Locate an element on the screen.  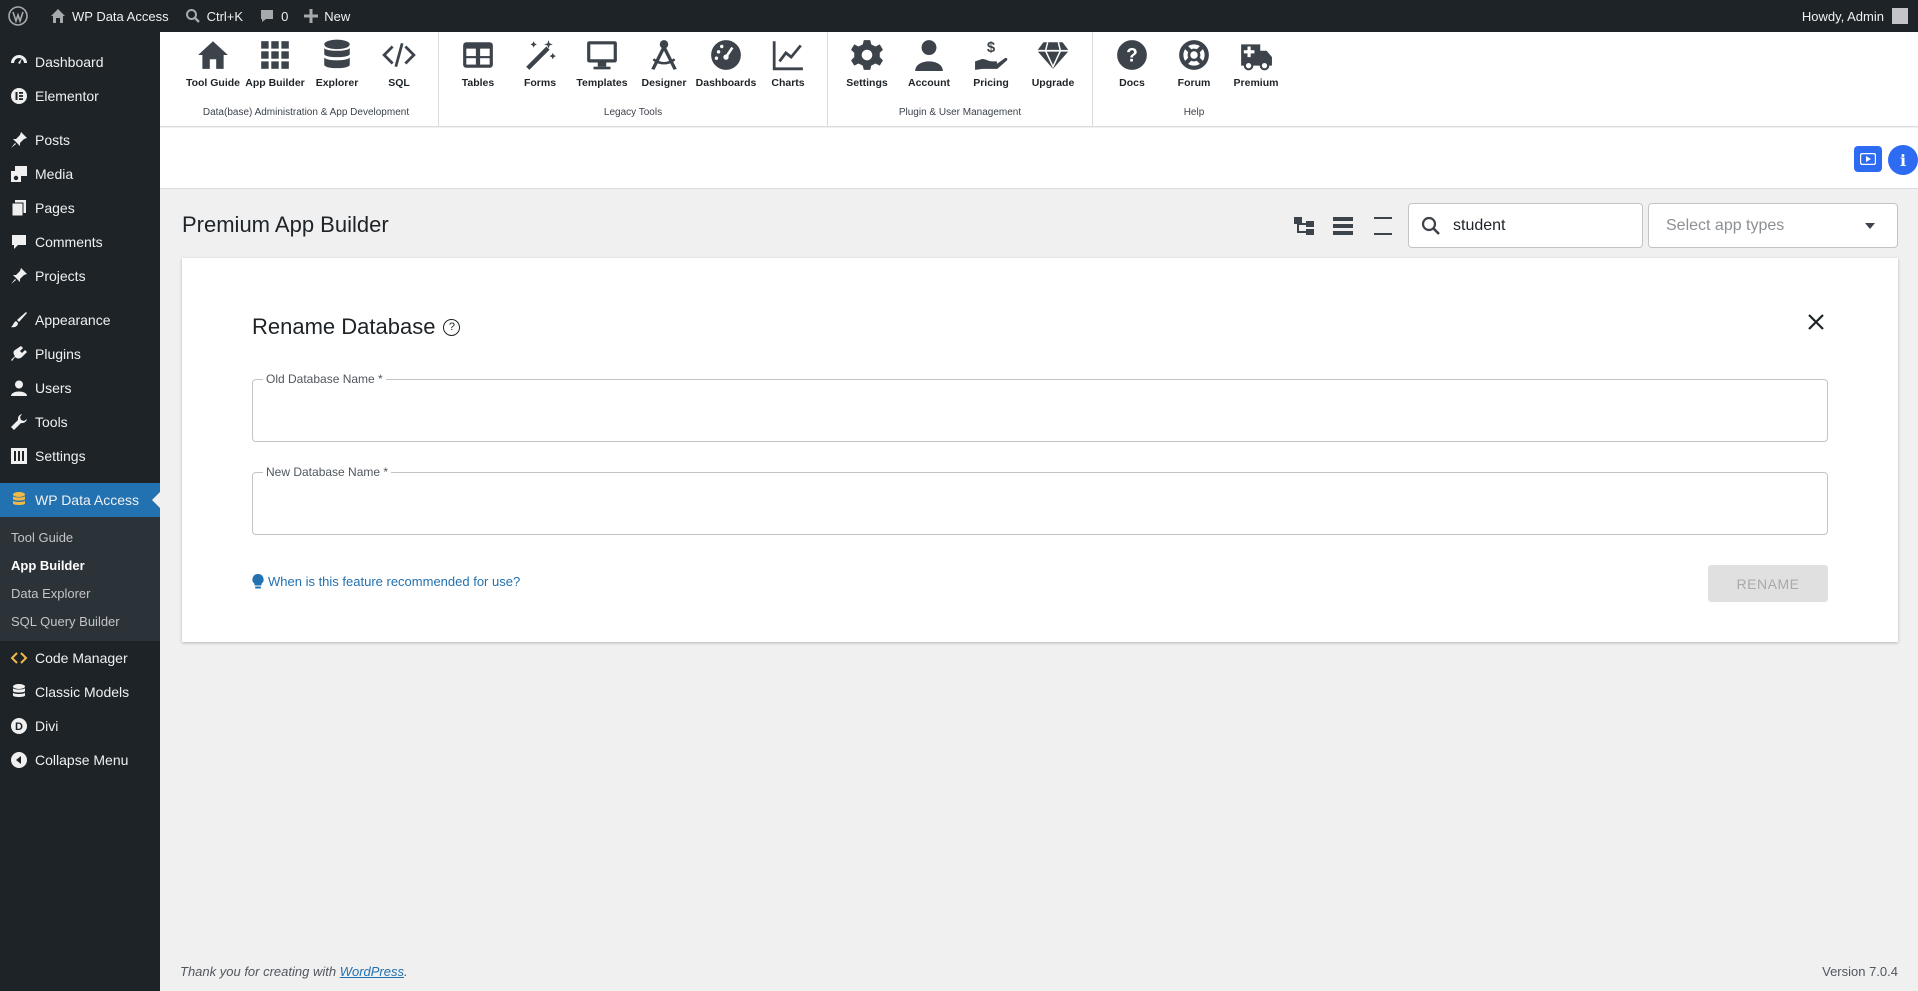
command-search: Ctrl+K is located at coordinates (214, 16).